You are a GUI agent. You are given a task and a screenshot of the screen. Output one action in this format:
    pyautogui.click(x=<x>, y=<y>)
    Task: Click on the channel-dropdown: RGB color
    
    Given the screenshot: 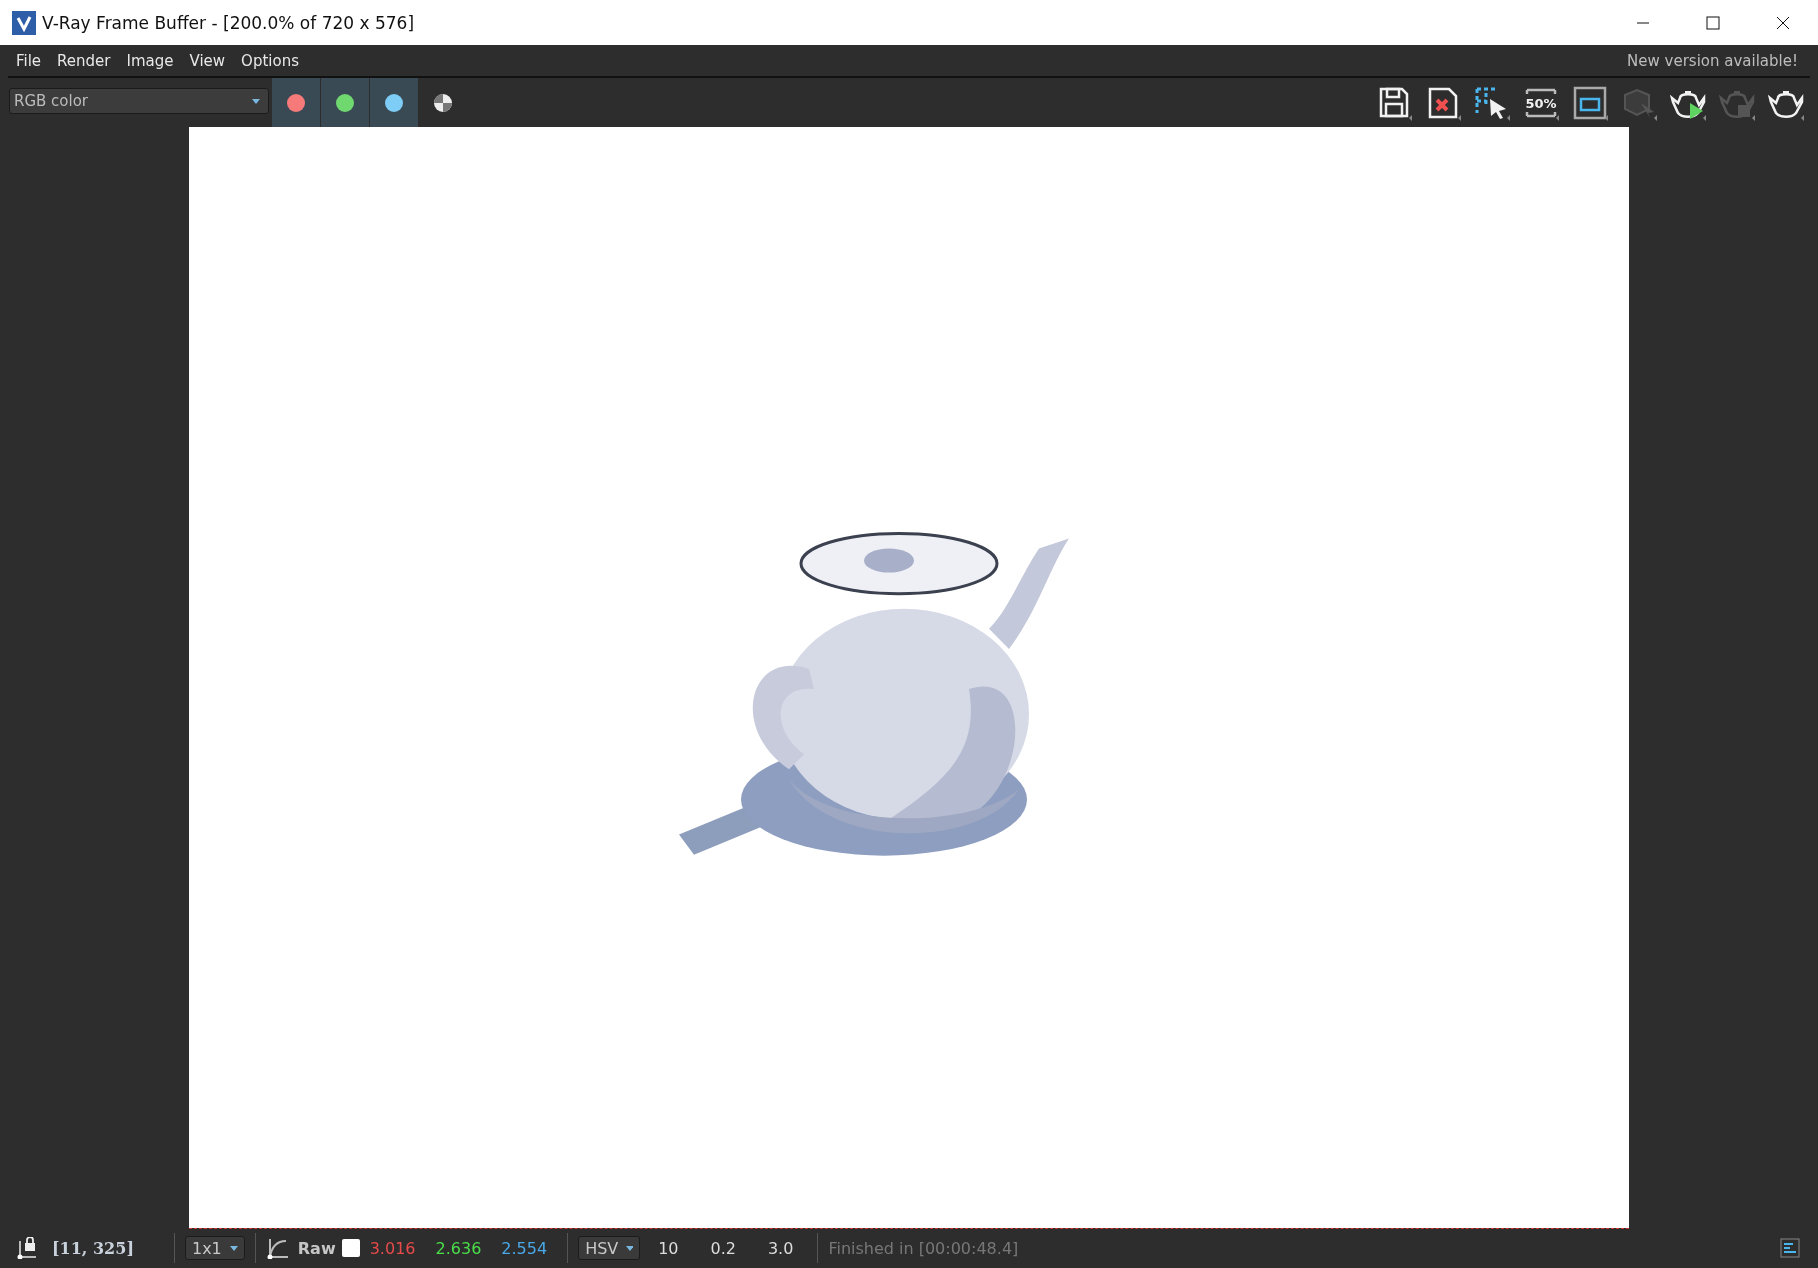 What is the action you would take?
    pyautogui.click(x=139, y=101)
    